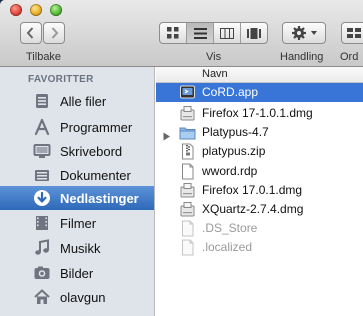 This screenshot has width=363, height=316. Describe the element at coordinates (259, 228) in the screenshot. I see `file-row: .DS_Store` at that location.